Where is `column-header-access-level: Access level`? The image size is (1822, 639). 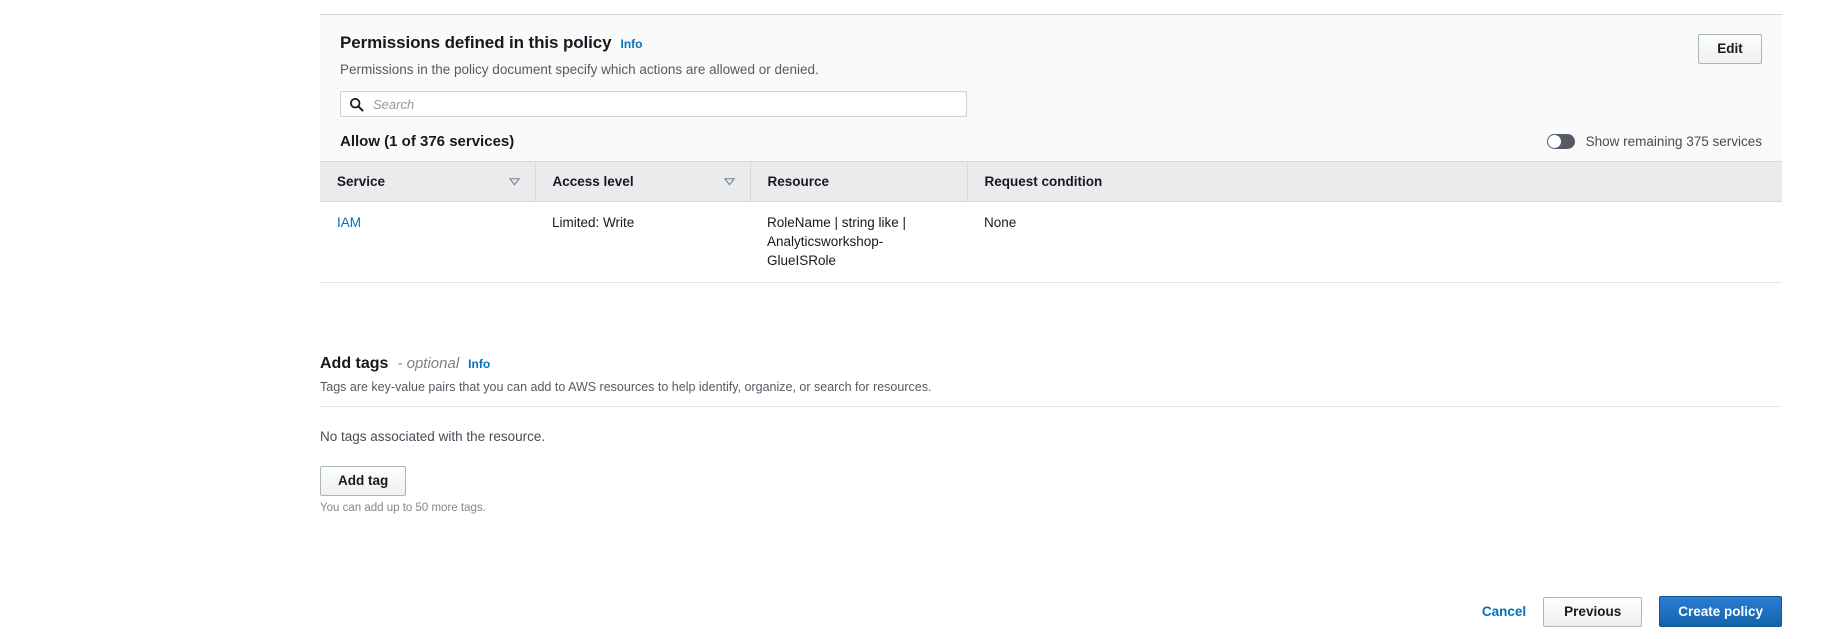
column-header-access-level: Access level is located at coordinates (642, 181).